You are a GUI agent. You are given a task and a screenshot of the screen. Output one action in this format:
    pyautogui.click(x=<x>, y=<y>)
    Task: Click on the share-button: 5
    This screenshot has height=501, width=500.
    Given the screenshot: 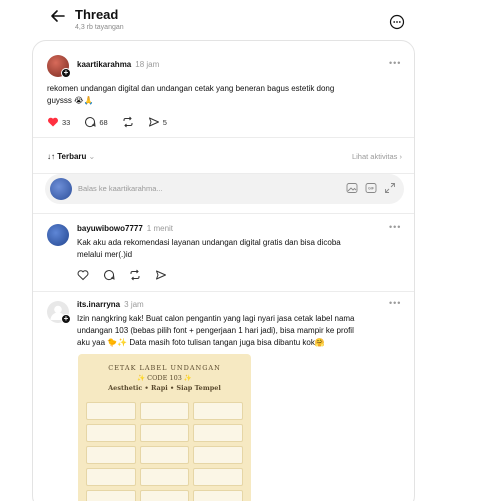 What is the action you would take?
    pyautogui.click(x=157, y=122)
    